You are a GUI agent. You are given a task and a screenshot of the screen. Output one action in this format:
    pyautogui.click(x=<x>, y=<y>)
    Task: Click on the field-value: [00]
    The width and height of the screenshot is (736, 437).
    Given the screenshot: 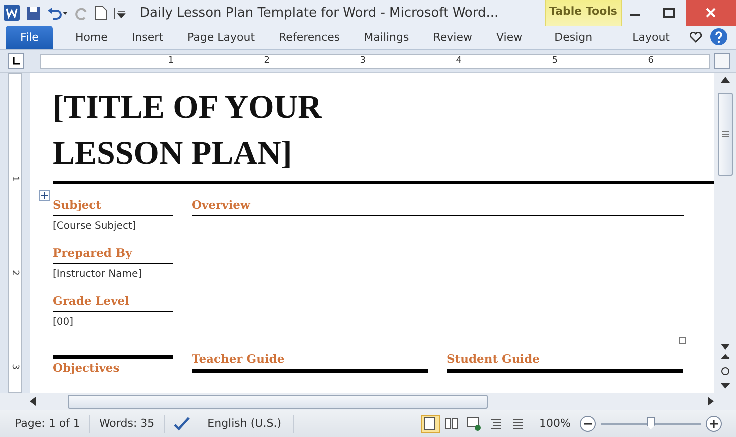 What is the action you would take?
    pyautogui.click(x=113, y=322)
    